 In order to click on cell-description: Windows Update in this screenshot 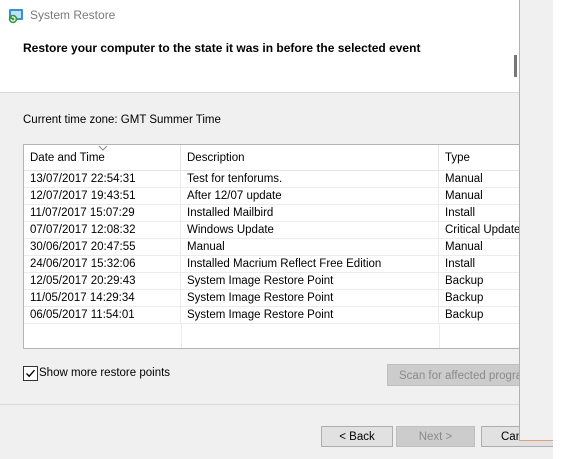, I will do `click(310, 230)`.